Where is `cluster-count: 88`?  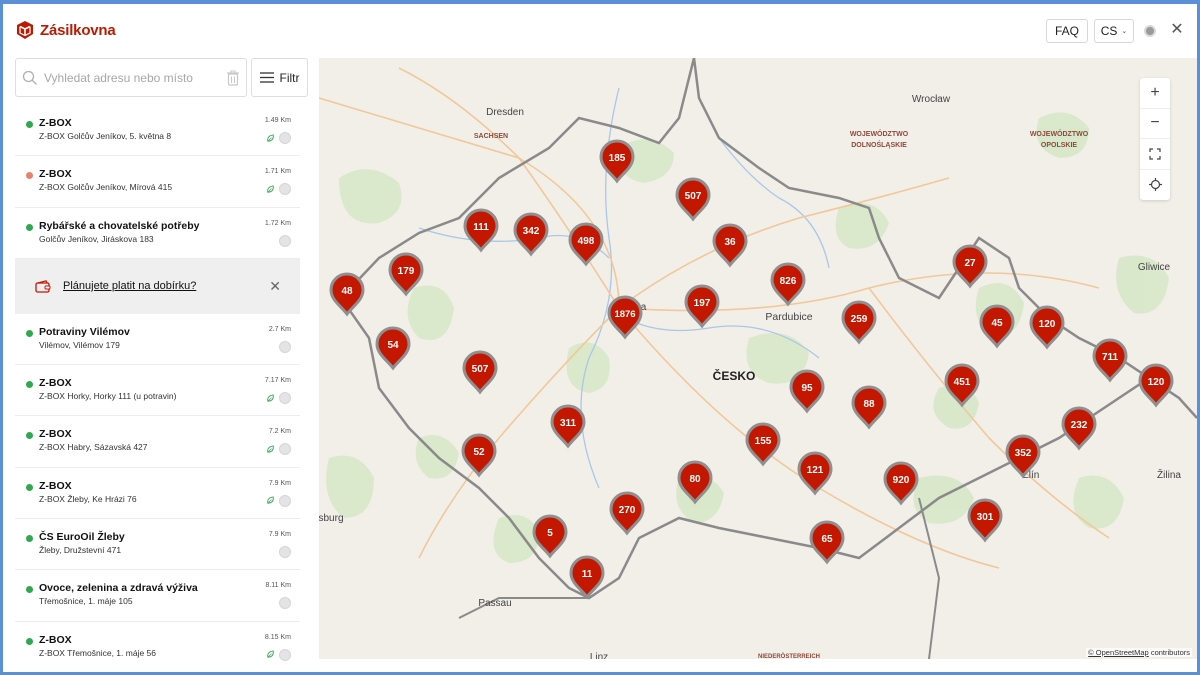
cluster-count: 88 is located at coordinates (869, 404).